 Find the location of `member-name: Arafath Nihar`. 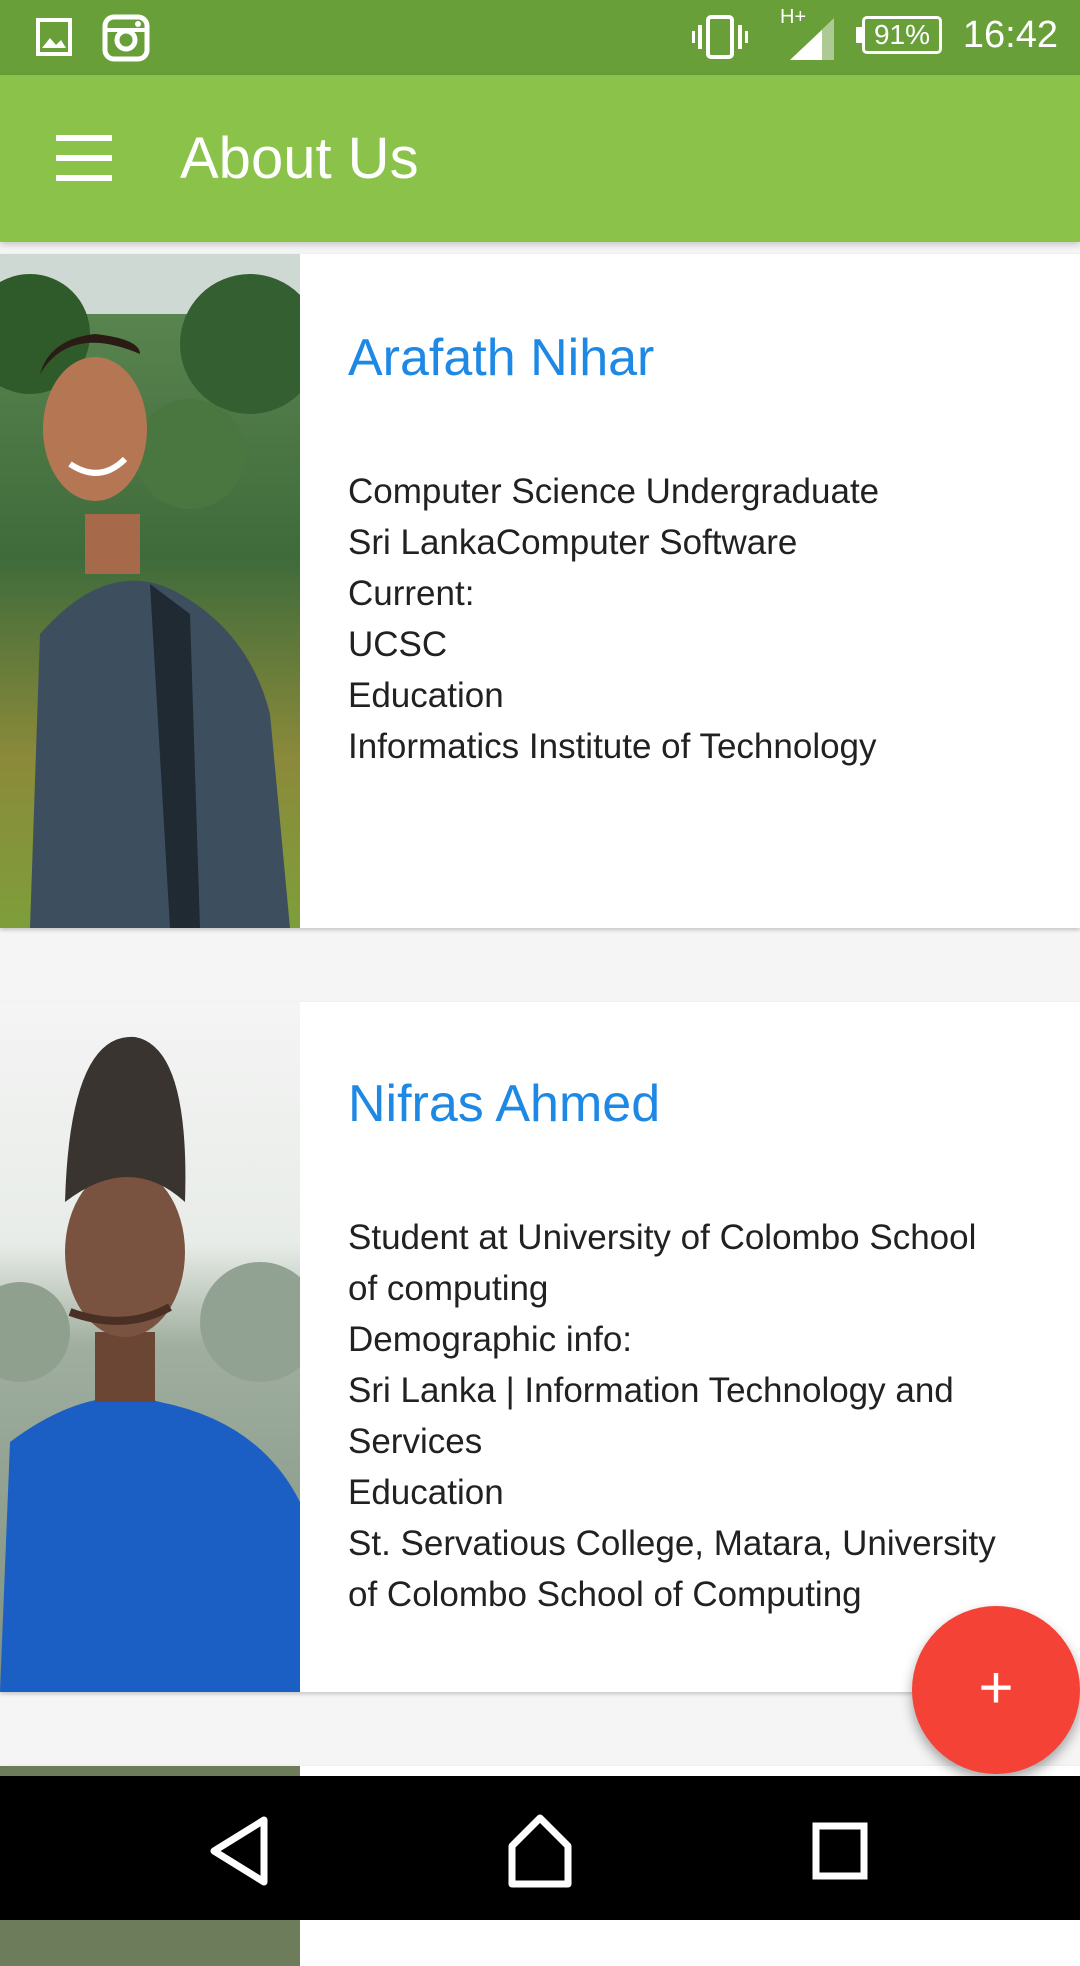

member-name: Arafath Nihar is located at coordinates (501, 358).